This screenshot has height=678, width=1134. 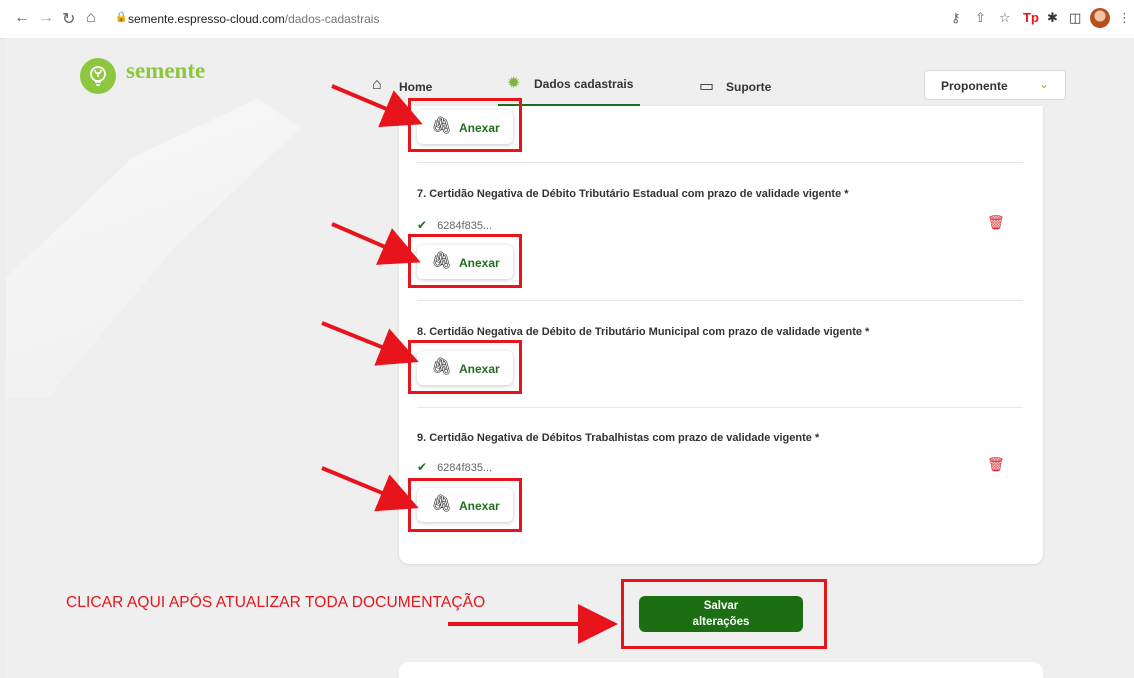 What do you see at coordinates (91, 18) in the screenshot?
I see `home-icon: ⌂` at bounding box center [91, 18].